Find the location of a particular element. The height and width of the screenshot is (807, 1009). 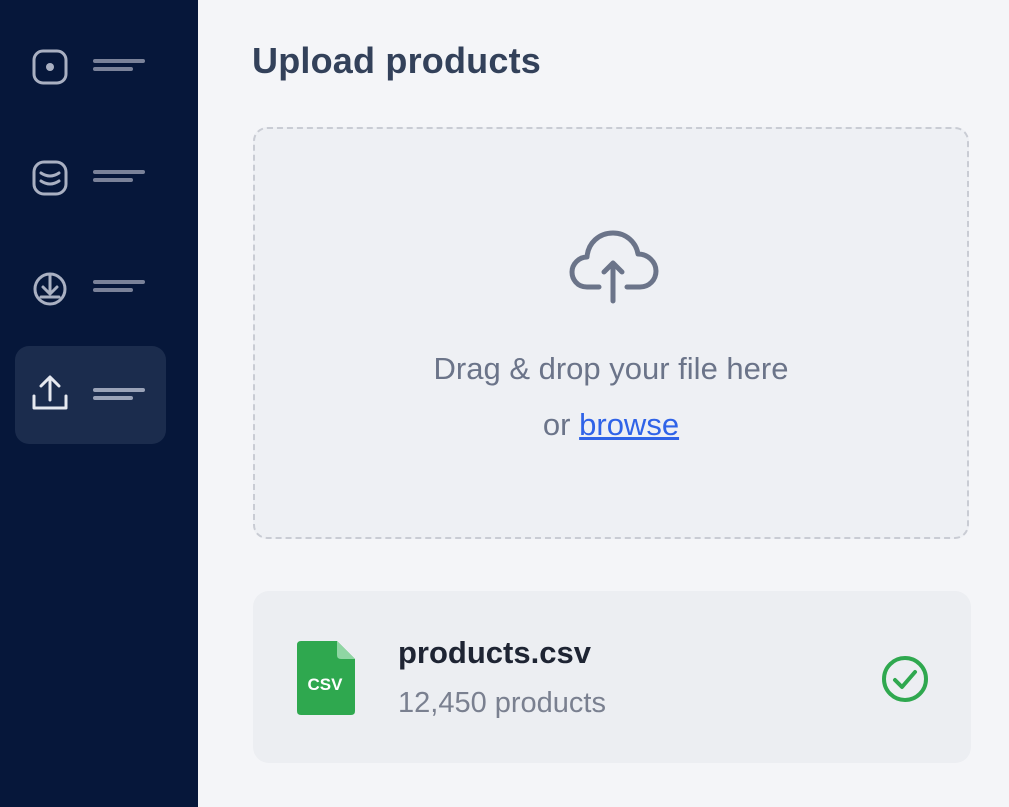

dropzone-or-text: or is located at coordinates (556, 424).